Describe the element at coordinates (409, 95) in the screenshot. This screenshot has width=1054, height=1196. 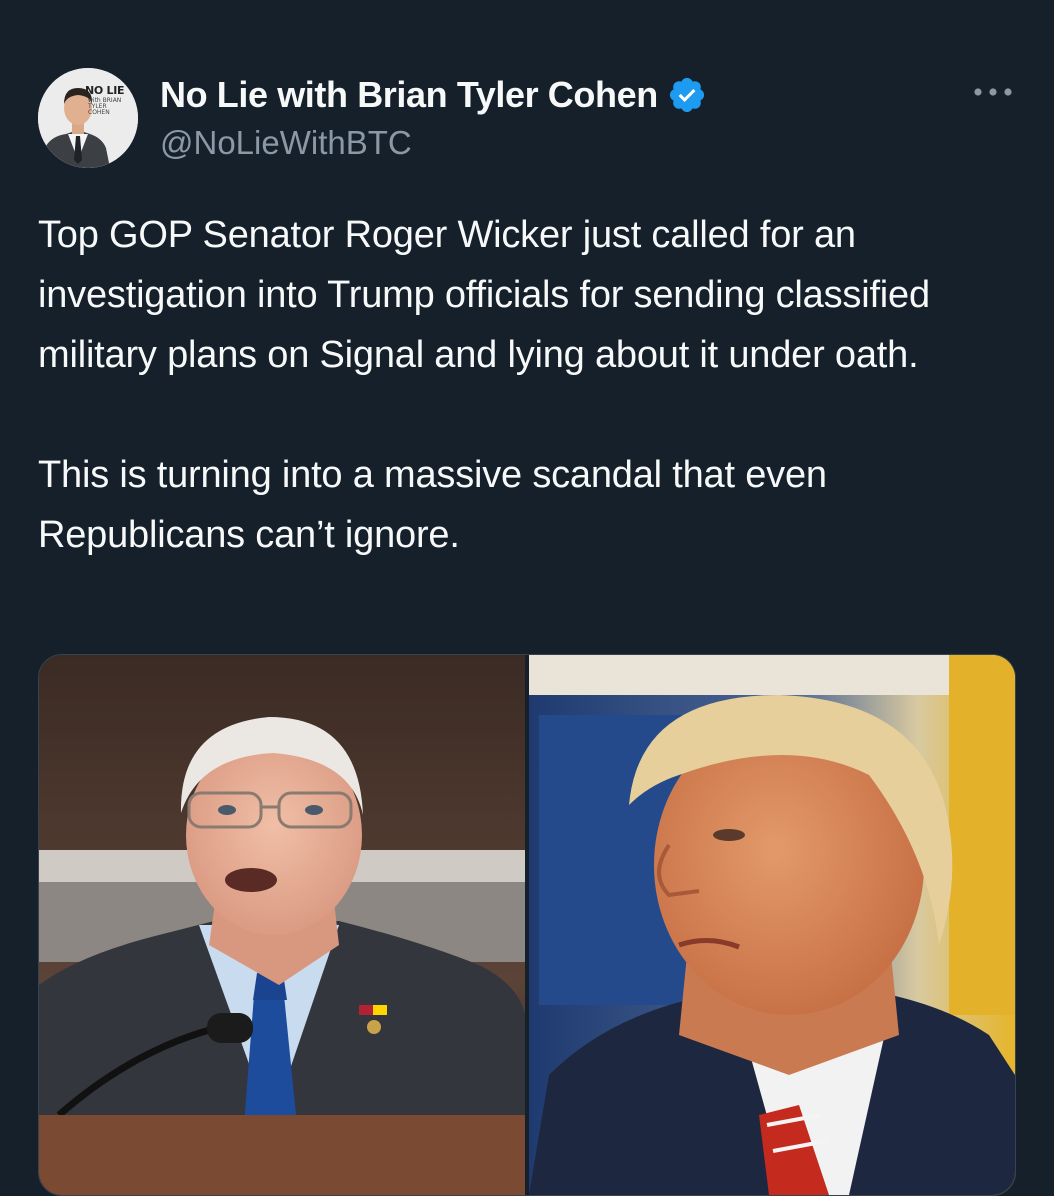
I see `display-name: No Lie with Brian Tyler Cohen` at that location.